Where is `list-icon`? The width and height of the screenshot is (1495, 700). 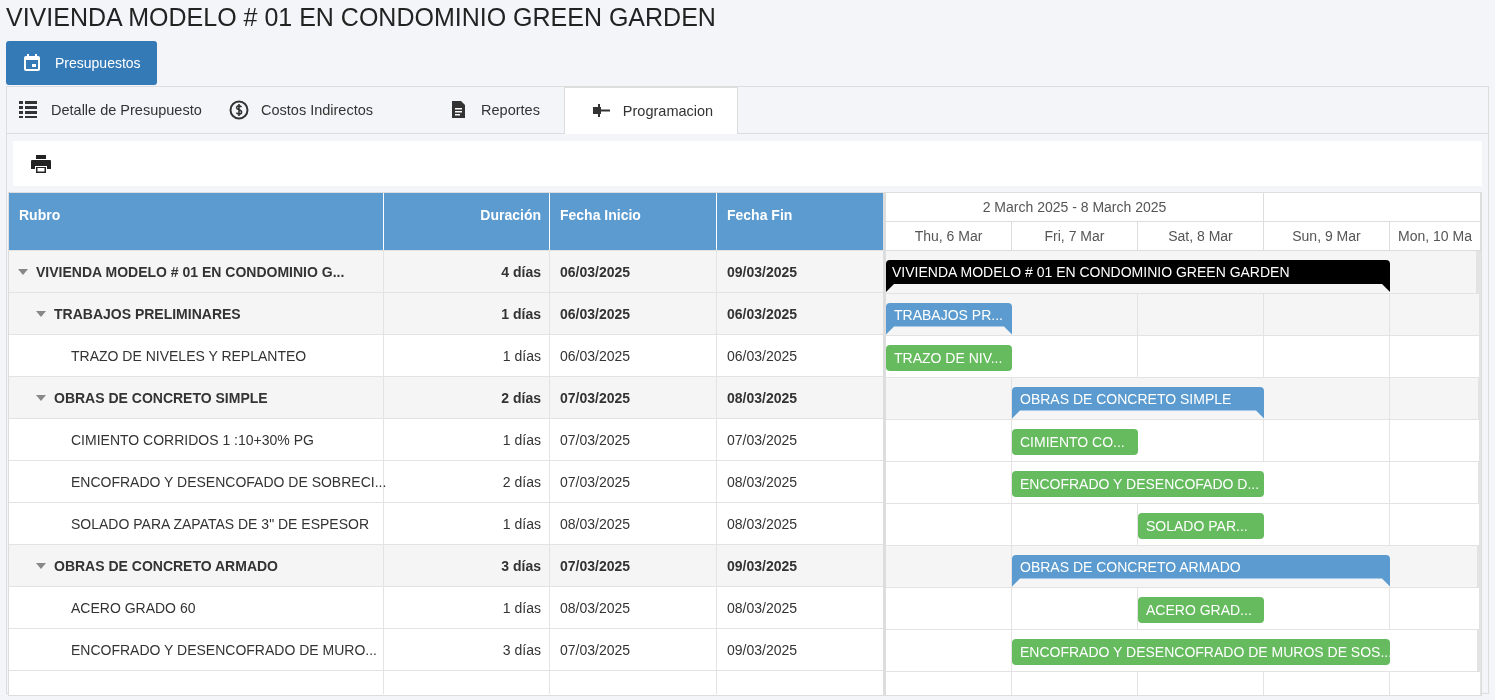
list-icon is located at coordinates (29, 110).